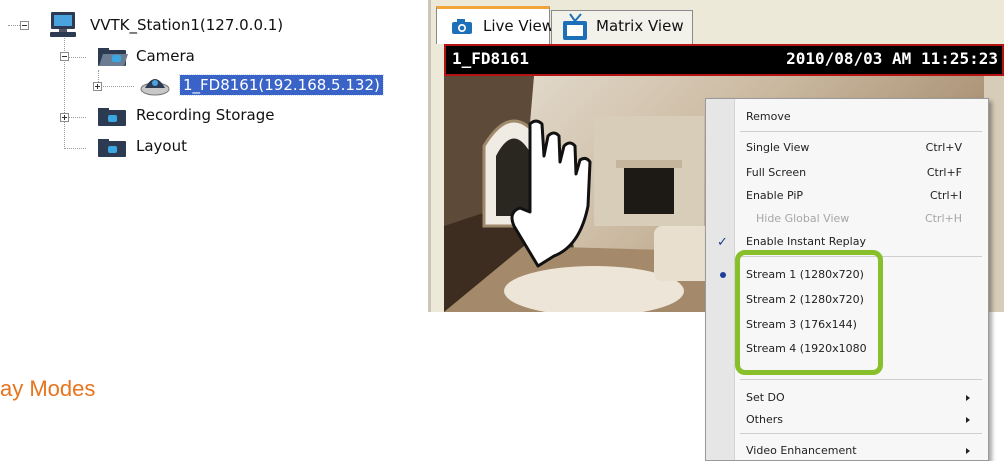  Describe the element at coordinates (205, 115) in the screenshot. I see `recording-storage-label: Recording Storage` at that location.